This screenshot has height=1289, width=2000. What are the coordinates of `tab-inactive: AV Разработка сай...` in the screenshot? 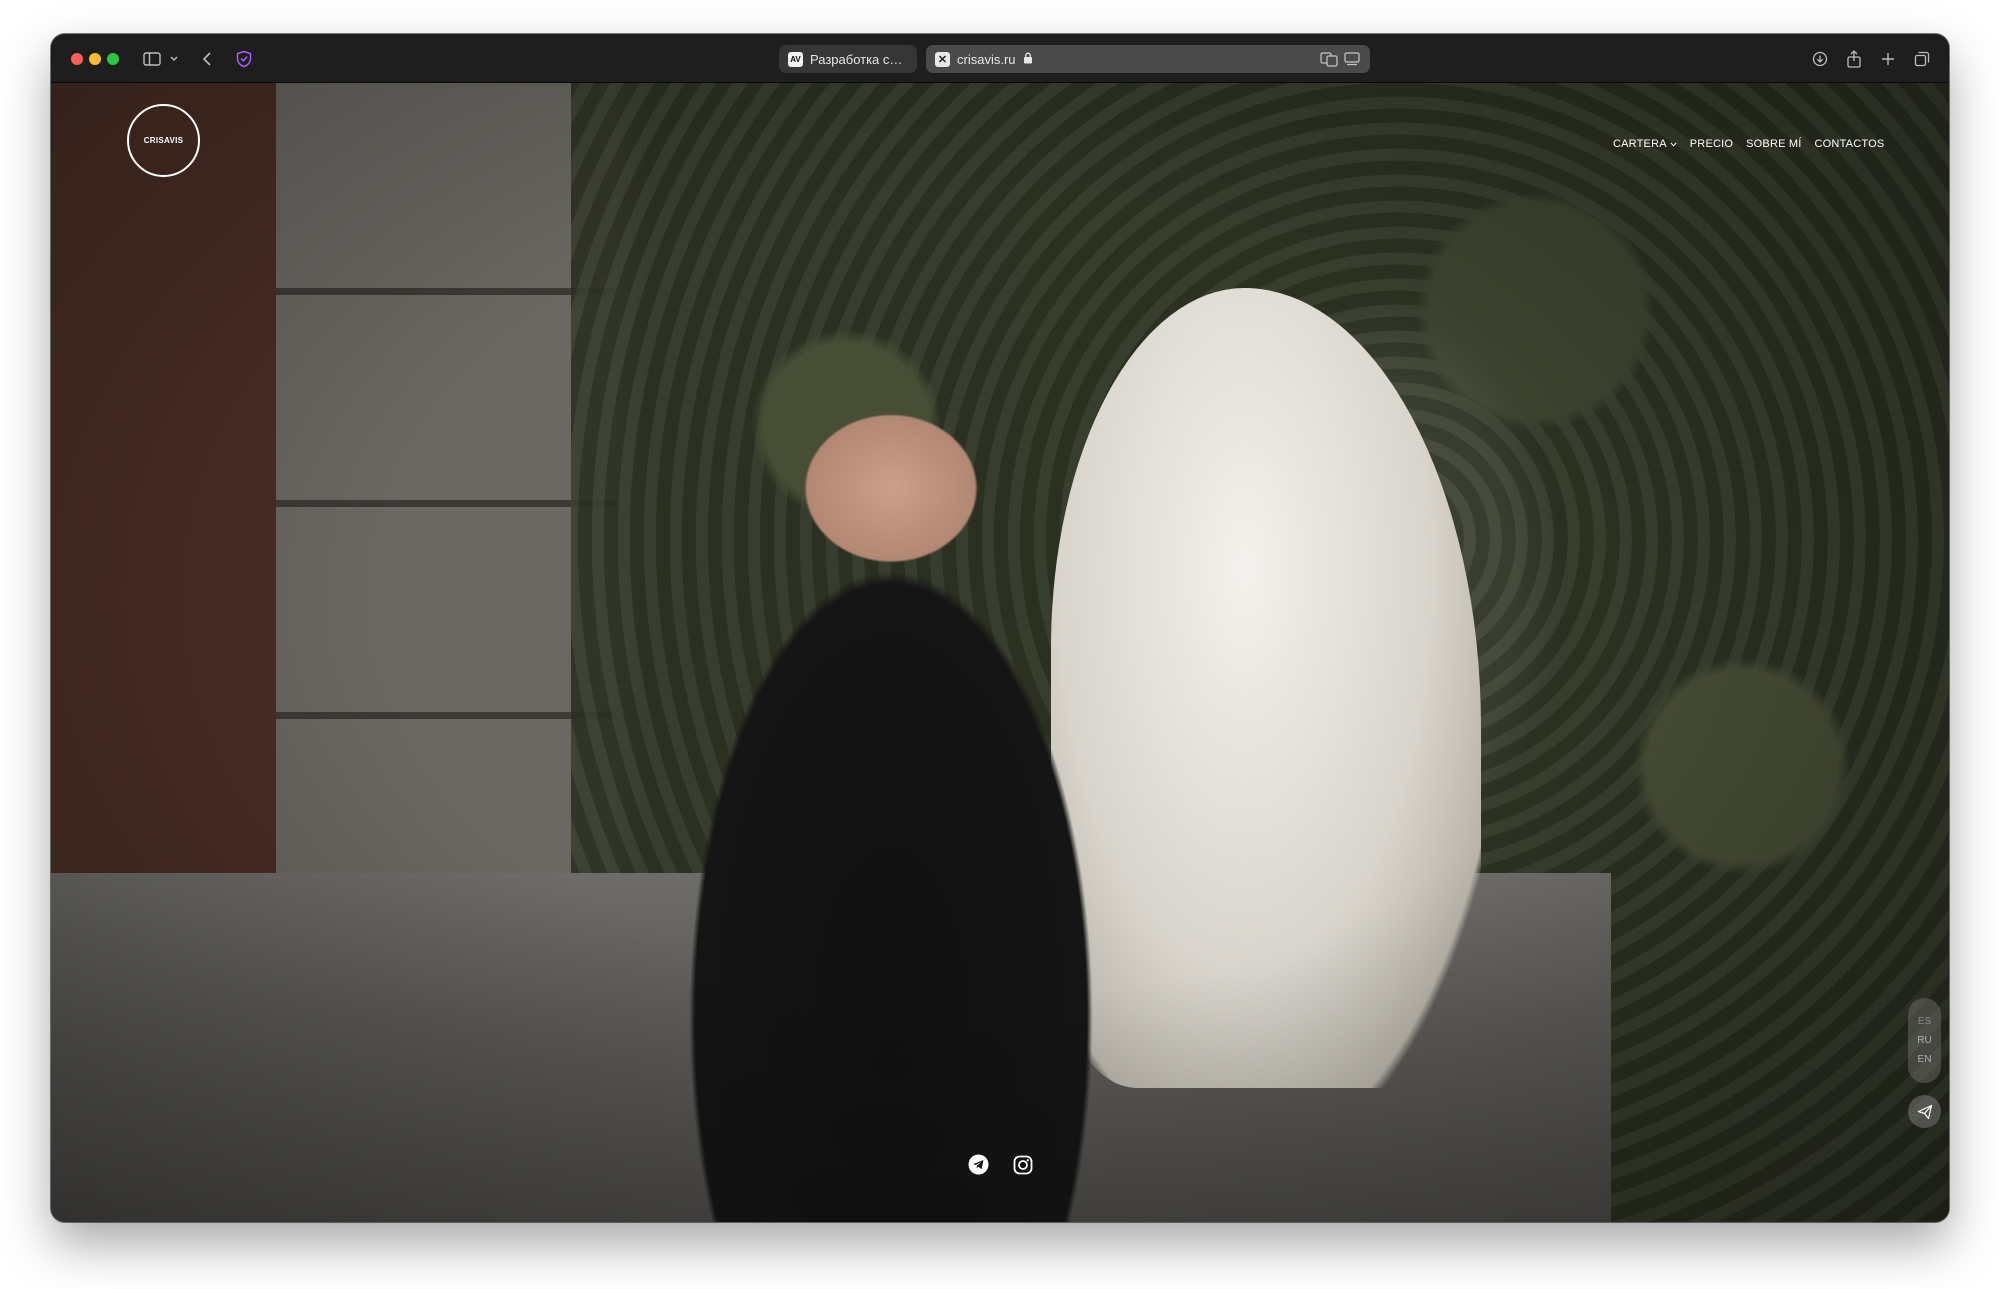 It's located at (848, 59).